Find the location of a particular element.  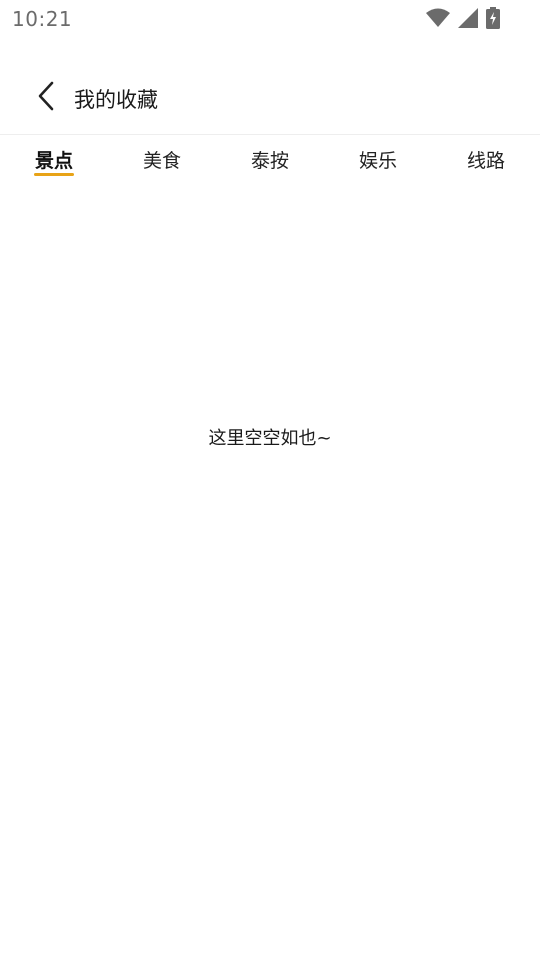

empty-state-message: 这里空空如也~ is located at coordinates (270, 438).